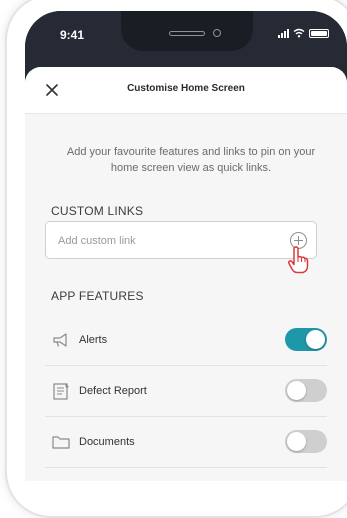  What do you see at coordinates (306, 339) in the screenshot?
I see `alerts-toggle` at bounding box center [306, 339].